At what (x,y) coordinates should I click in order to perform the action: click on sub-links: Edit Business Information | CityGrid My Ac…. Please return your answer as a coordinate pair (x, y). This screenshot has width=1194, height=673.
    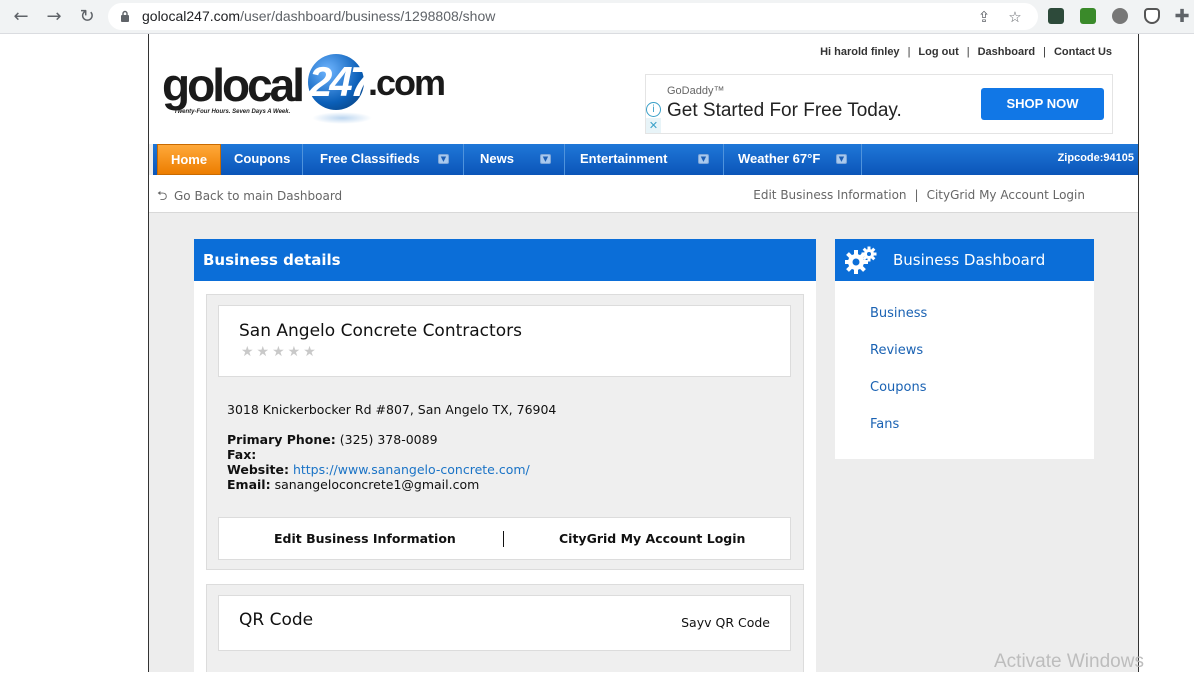
    Looking at the image, I should click on (919, 195).